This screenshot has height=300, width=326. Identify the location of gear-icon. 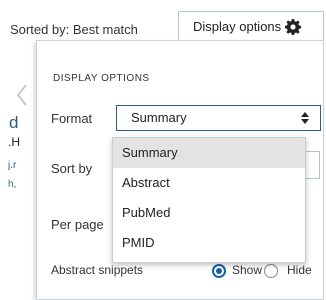
(293, 26).